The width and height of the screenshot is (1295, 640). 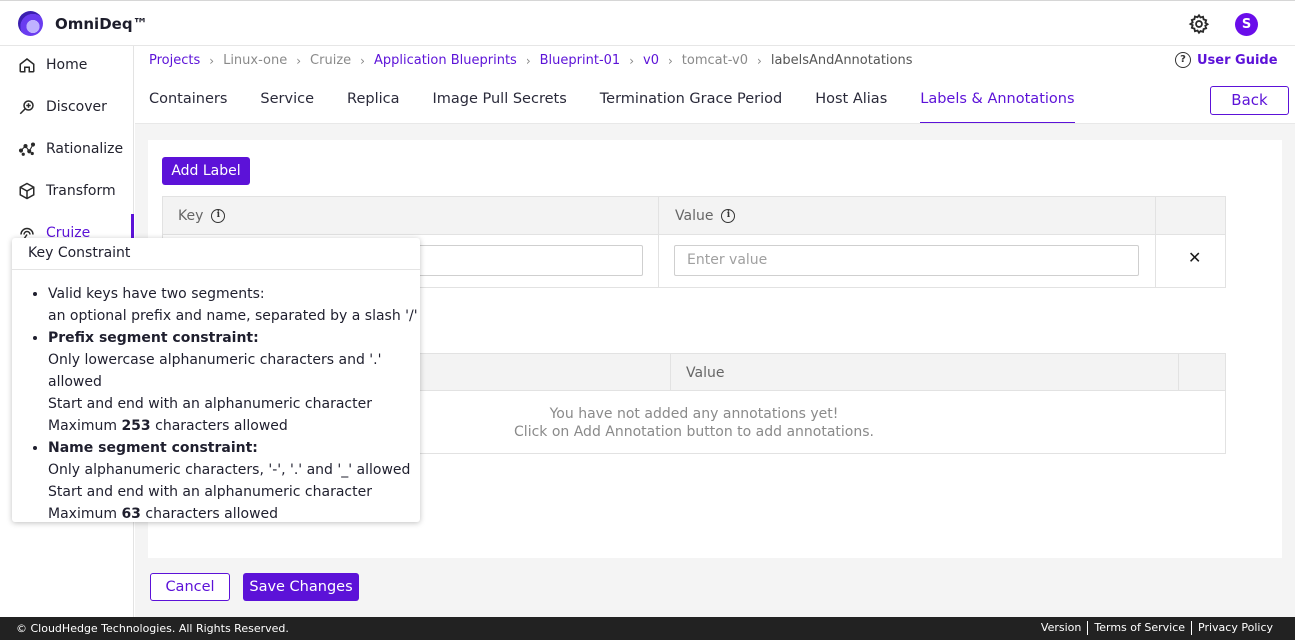 I want to click on tab-service: Service, so click(x=287, y=104).